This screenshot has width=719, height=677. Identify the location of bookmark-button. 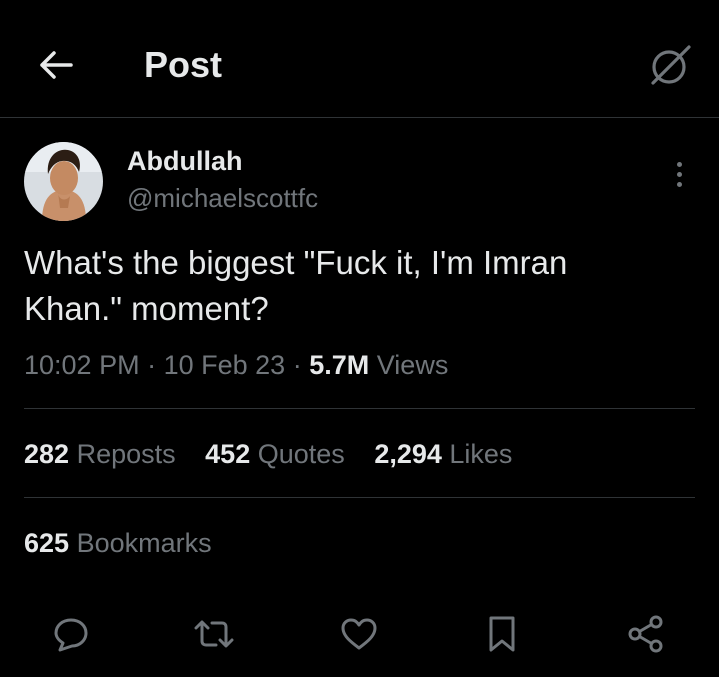
(502, 634).